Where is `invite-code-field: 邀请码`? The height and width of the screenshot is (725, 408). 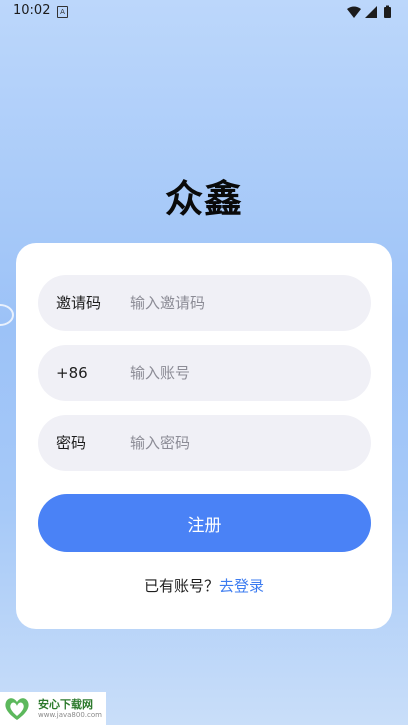 invite-code-field: 邀请码 is located at coordinates (204, 303).